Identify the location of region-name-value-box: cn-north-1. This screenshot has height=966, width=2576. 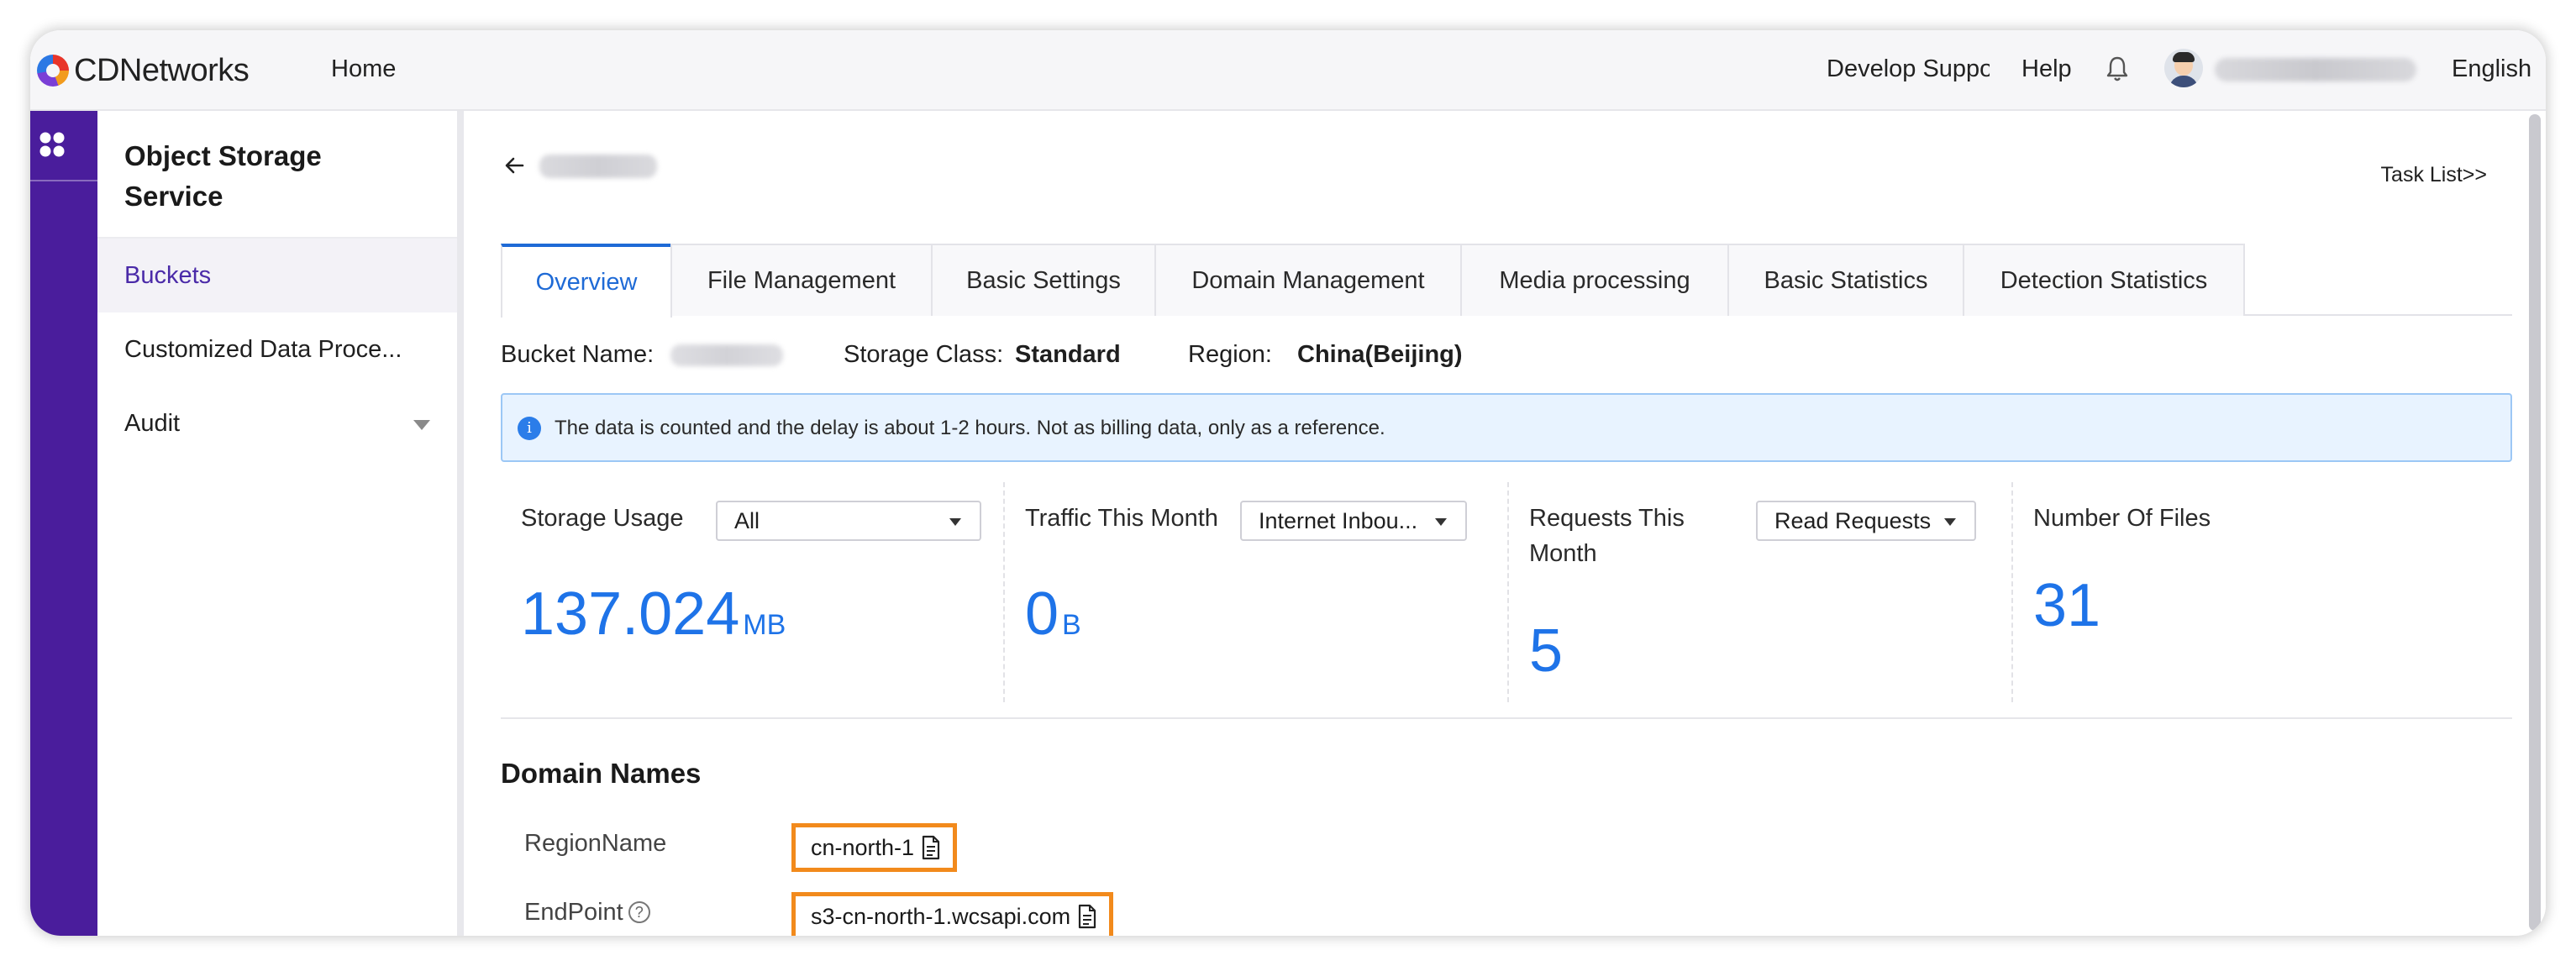
(874, 847).